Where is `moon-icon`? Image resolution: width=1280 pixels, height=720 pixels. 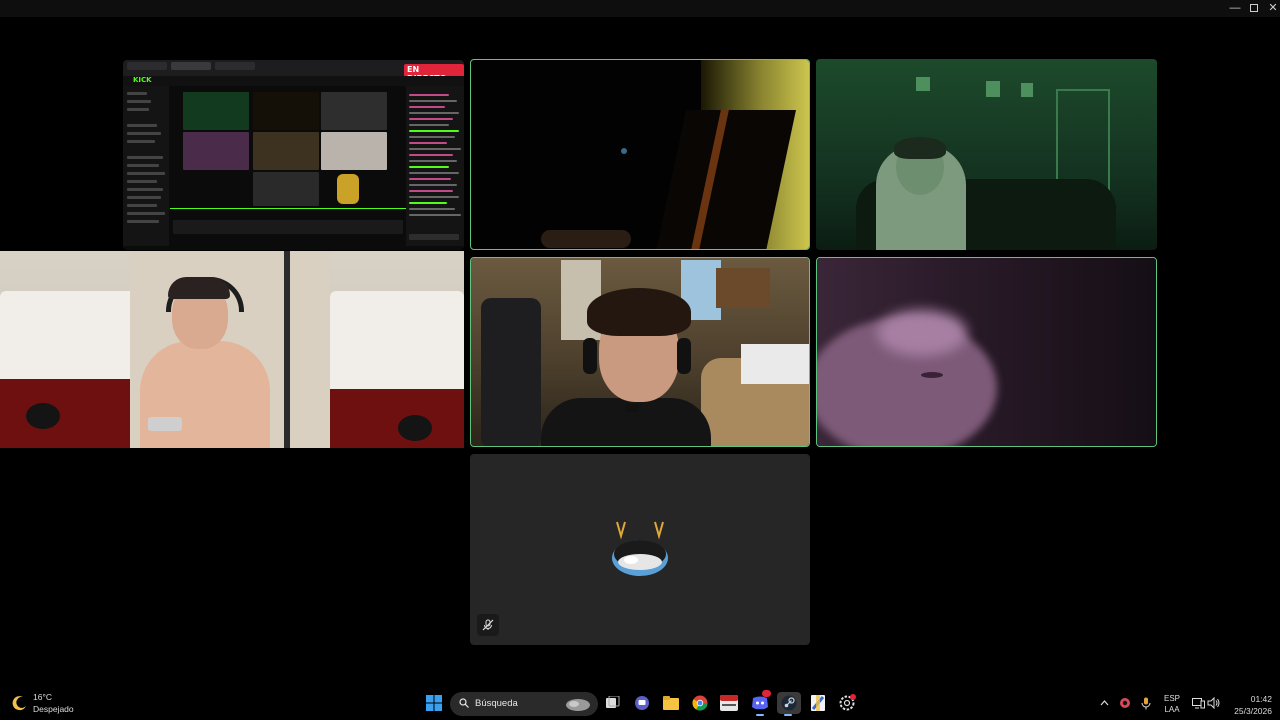
moon-icon is located at coordinates (20, 703).